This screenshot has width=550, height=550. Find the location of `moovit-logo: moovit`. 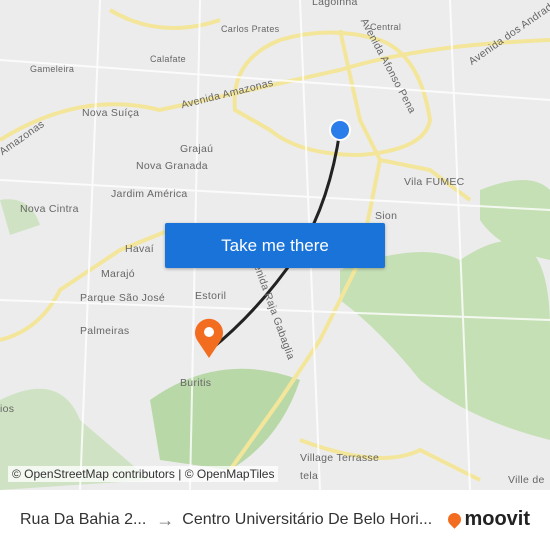

moovit-logo: moovit is located at coordinates (487, 519).